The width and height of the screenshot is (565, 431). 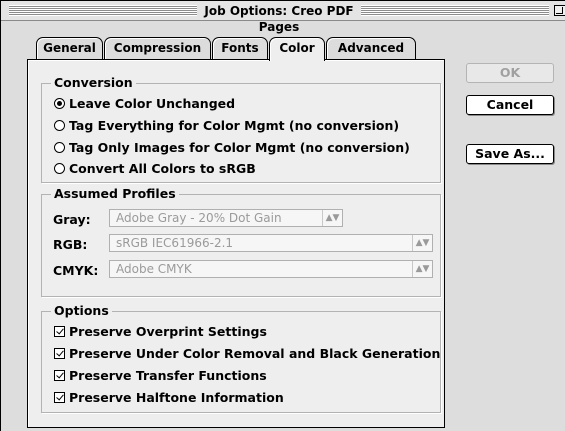 I want to click on gray-profile-popup: Adobe Gray - 20% Dot Gain ▲▼, so click(x=226, y=218).